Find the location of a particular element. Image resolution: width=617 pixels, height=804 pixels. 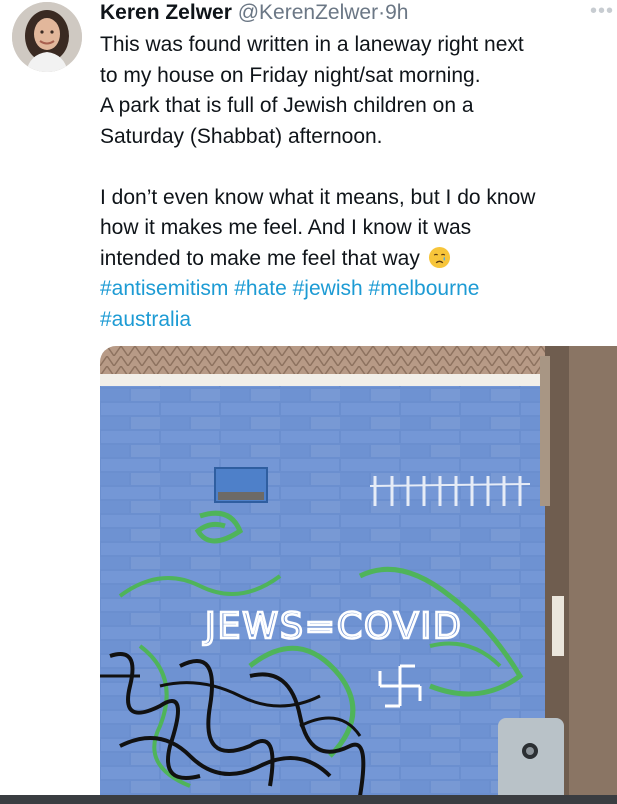

hashtag-link: #jewish is located at coordinates (328, 288).